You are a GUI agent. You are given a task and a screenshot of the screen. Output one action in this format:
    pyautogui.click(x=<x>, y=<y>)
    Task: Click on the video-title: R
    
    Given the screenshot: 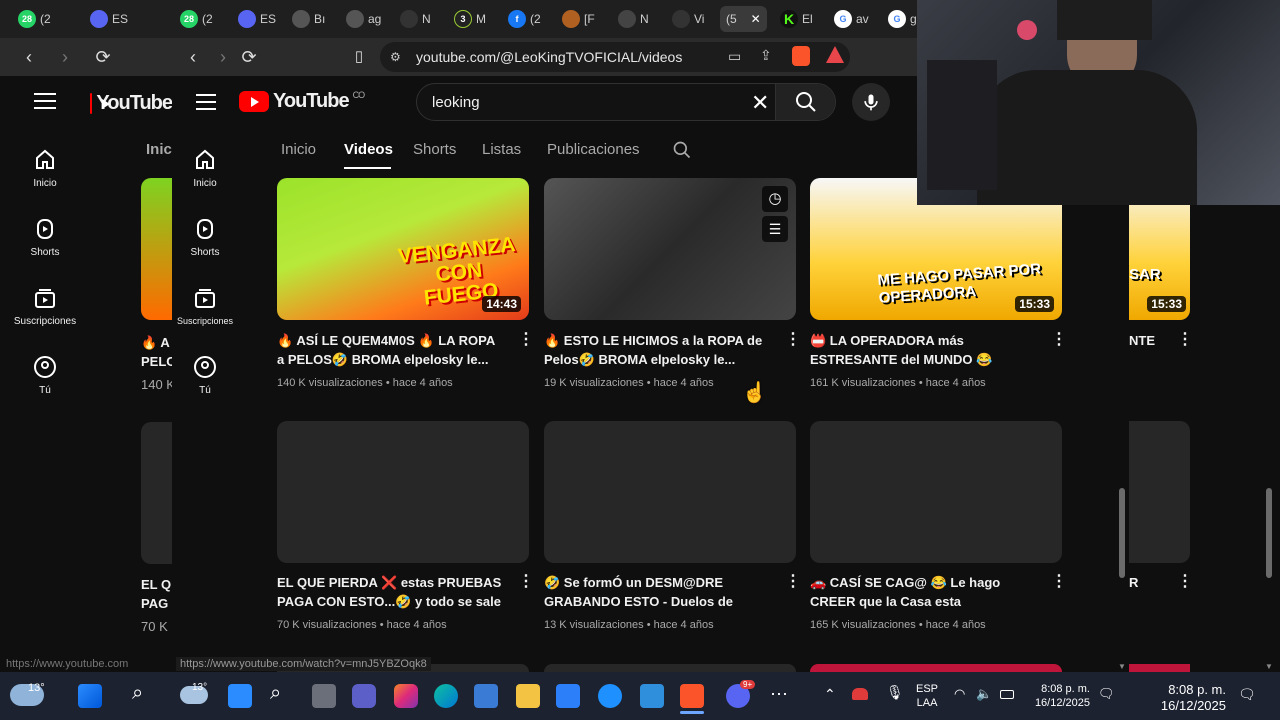 What is the action you would take?
    pyautogui.click(x=1133, y=582)
    